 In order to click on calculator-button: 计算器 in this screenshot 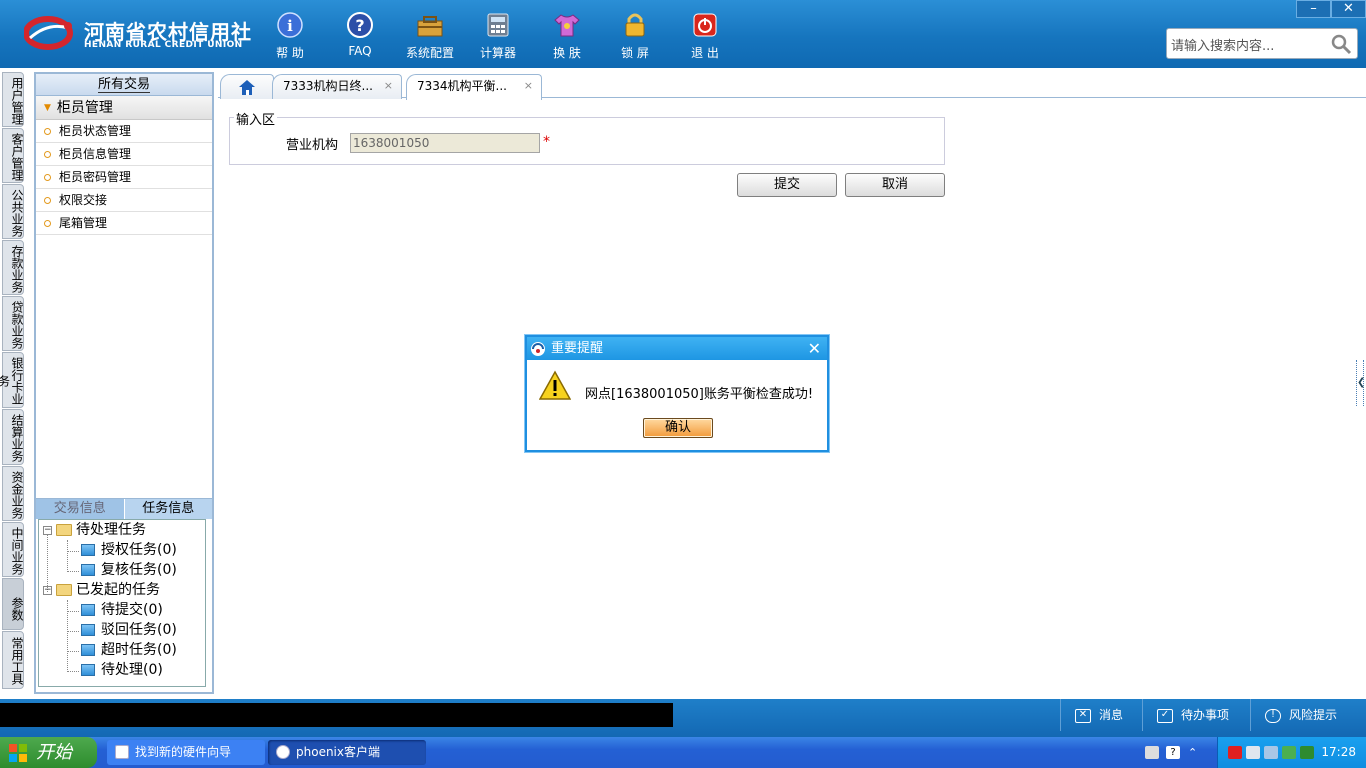, I will do `click(498, 36)`.